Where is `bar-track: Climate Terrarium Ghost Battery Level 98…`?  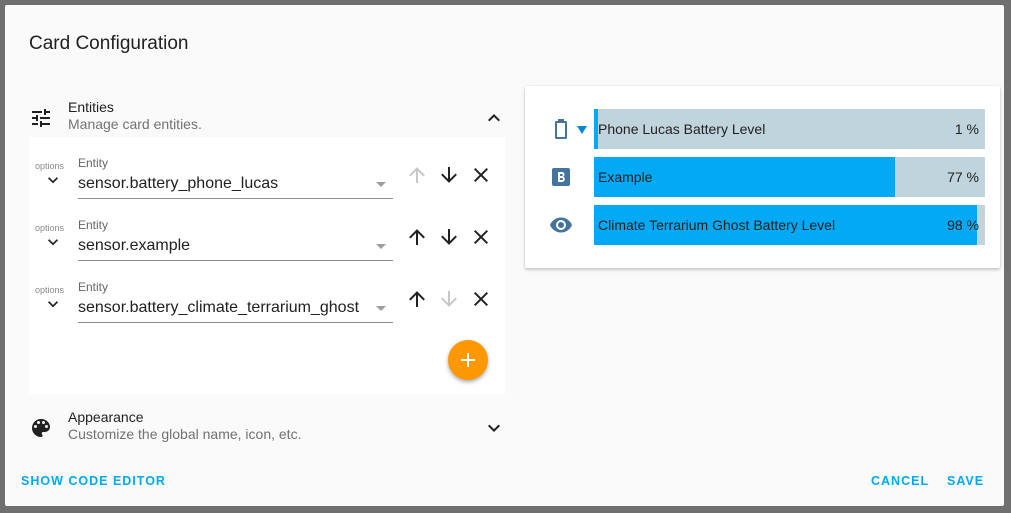
bar-track: Climate Terrarium Ghost Battery Level 98… is located at coordinates (789, 225).